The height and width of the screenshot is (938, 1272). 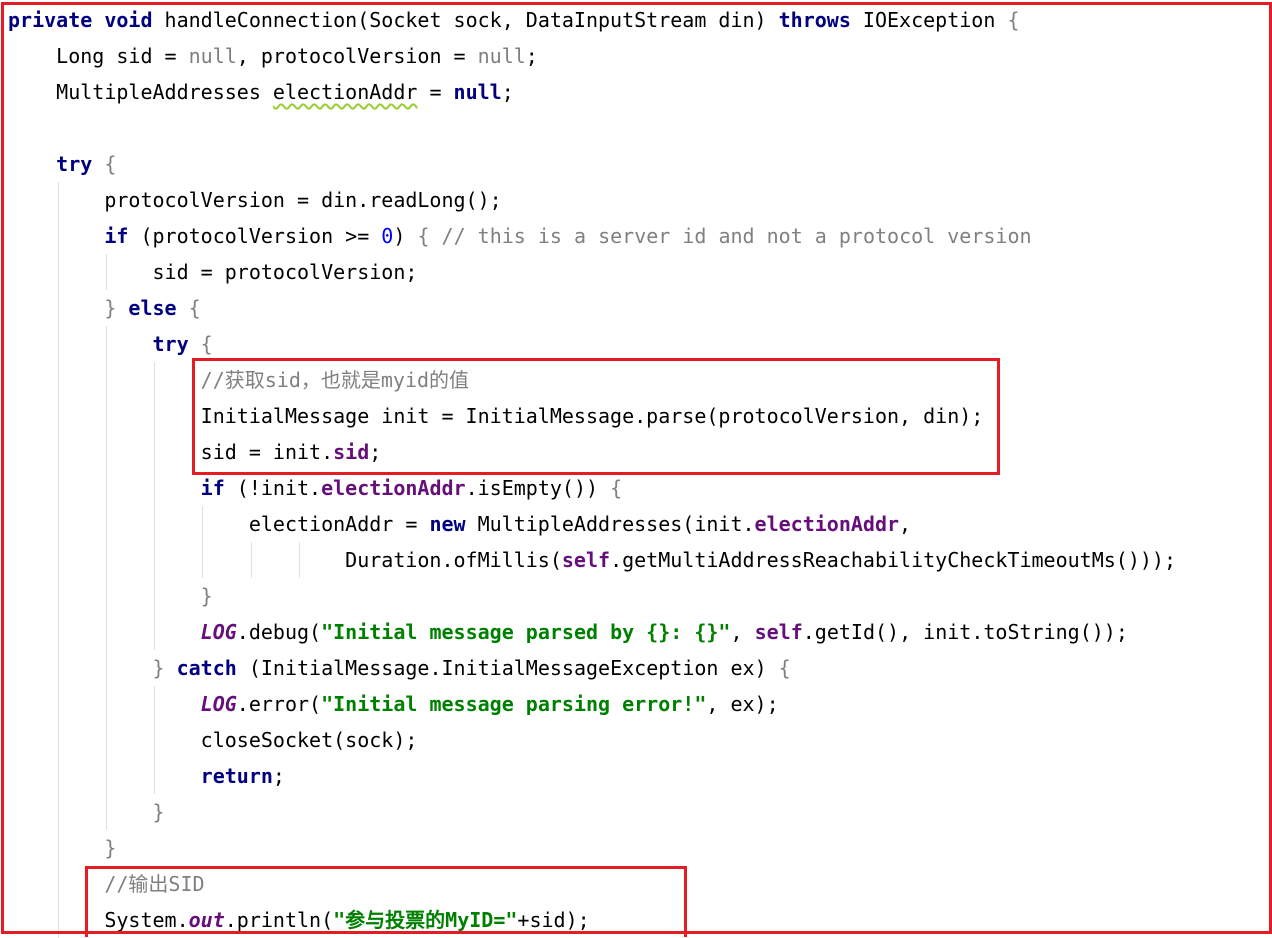 What do you see at coordinates (206, 668) in the screenshot?
I see `code-token-kw: catch` at bounding box center [206, 668].